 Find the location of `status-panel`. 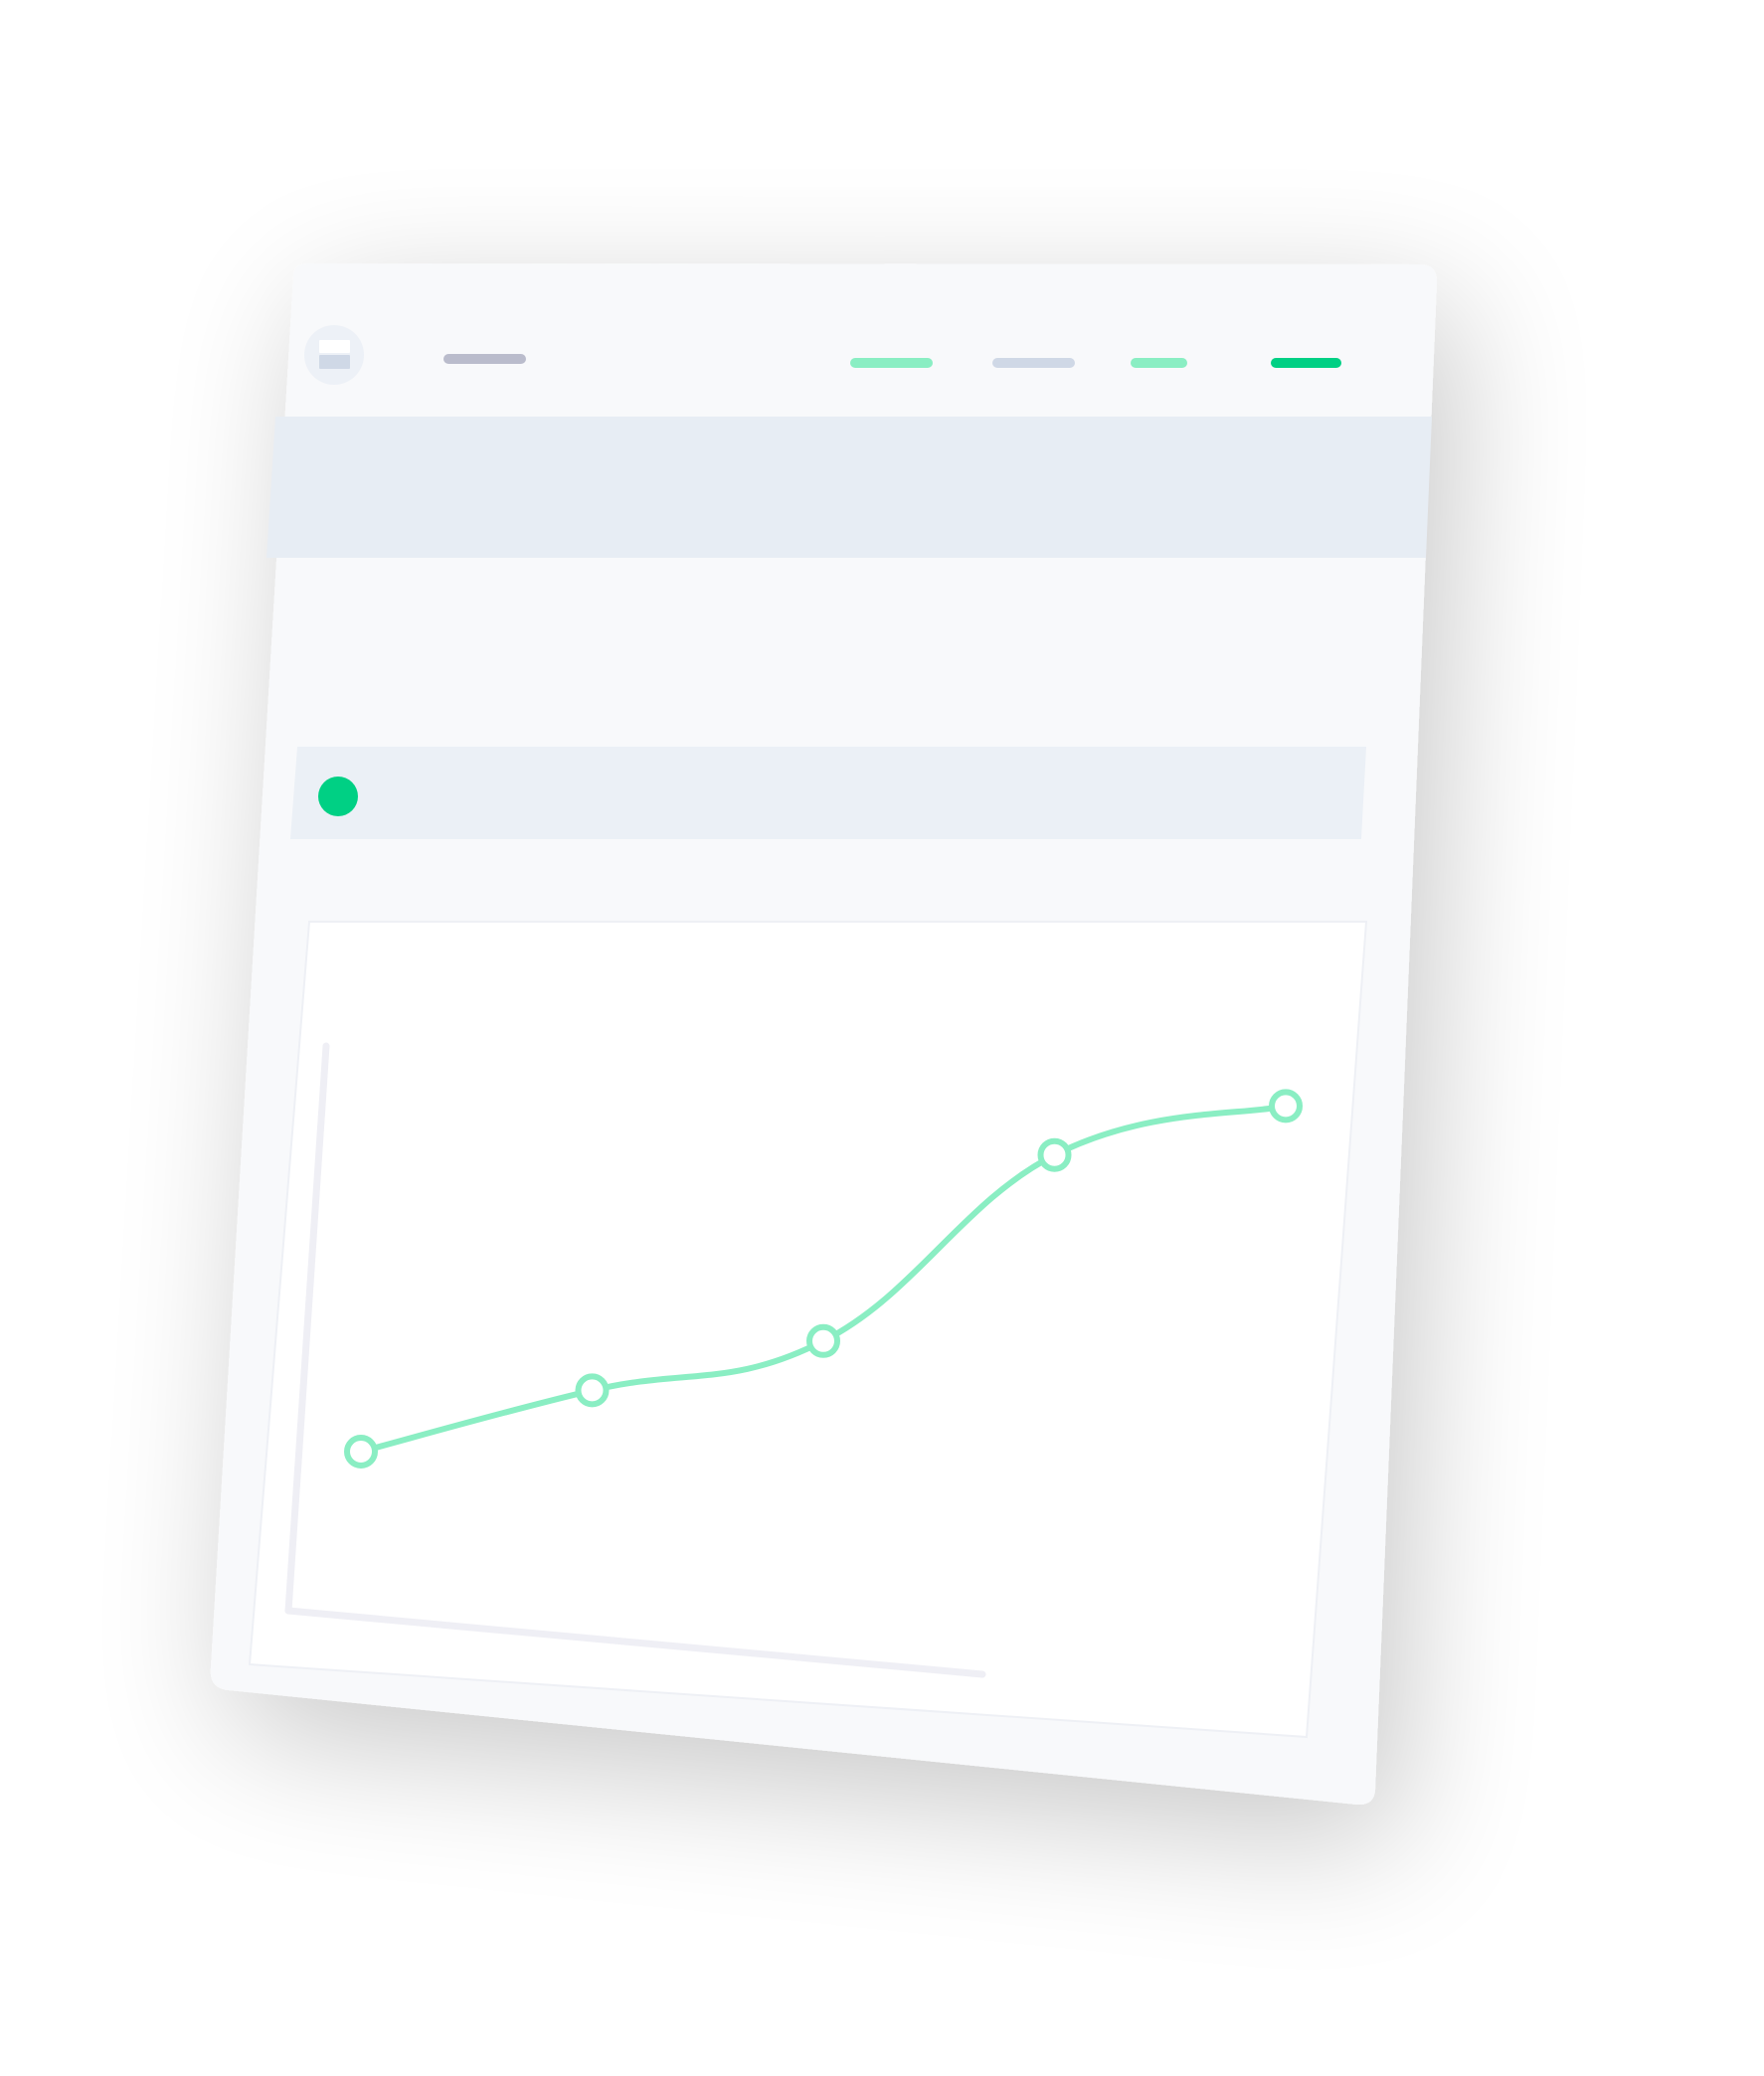

status-panel is located at coordinates (828, 793).